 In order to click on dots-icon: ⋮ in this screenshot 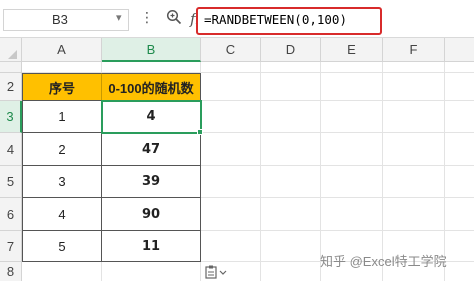, I will do `click(147, 17)`.